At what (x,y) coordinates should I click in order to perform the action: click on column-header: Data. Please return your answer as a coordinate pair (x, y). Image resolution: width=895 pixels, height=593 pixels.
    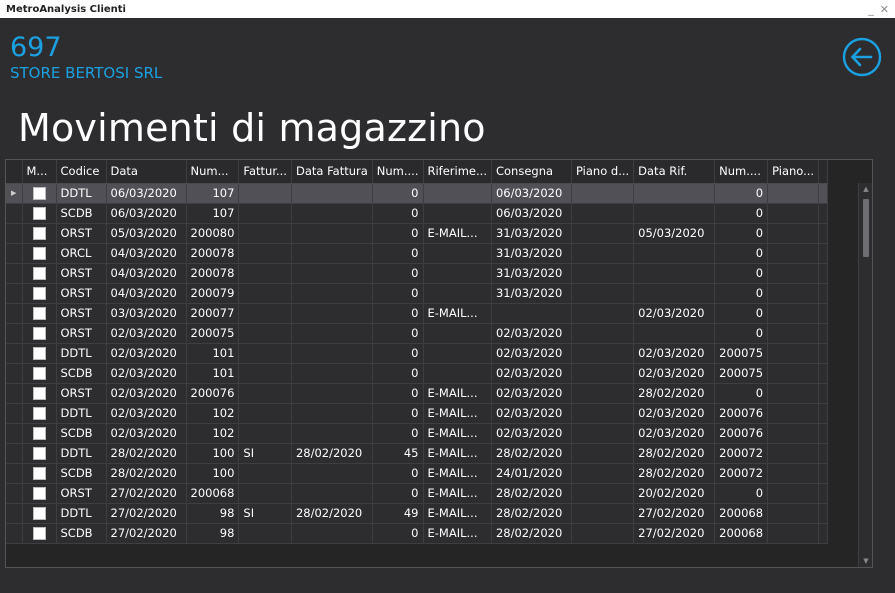
    Looking at the image, I should click on (146, 172).